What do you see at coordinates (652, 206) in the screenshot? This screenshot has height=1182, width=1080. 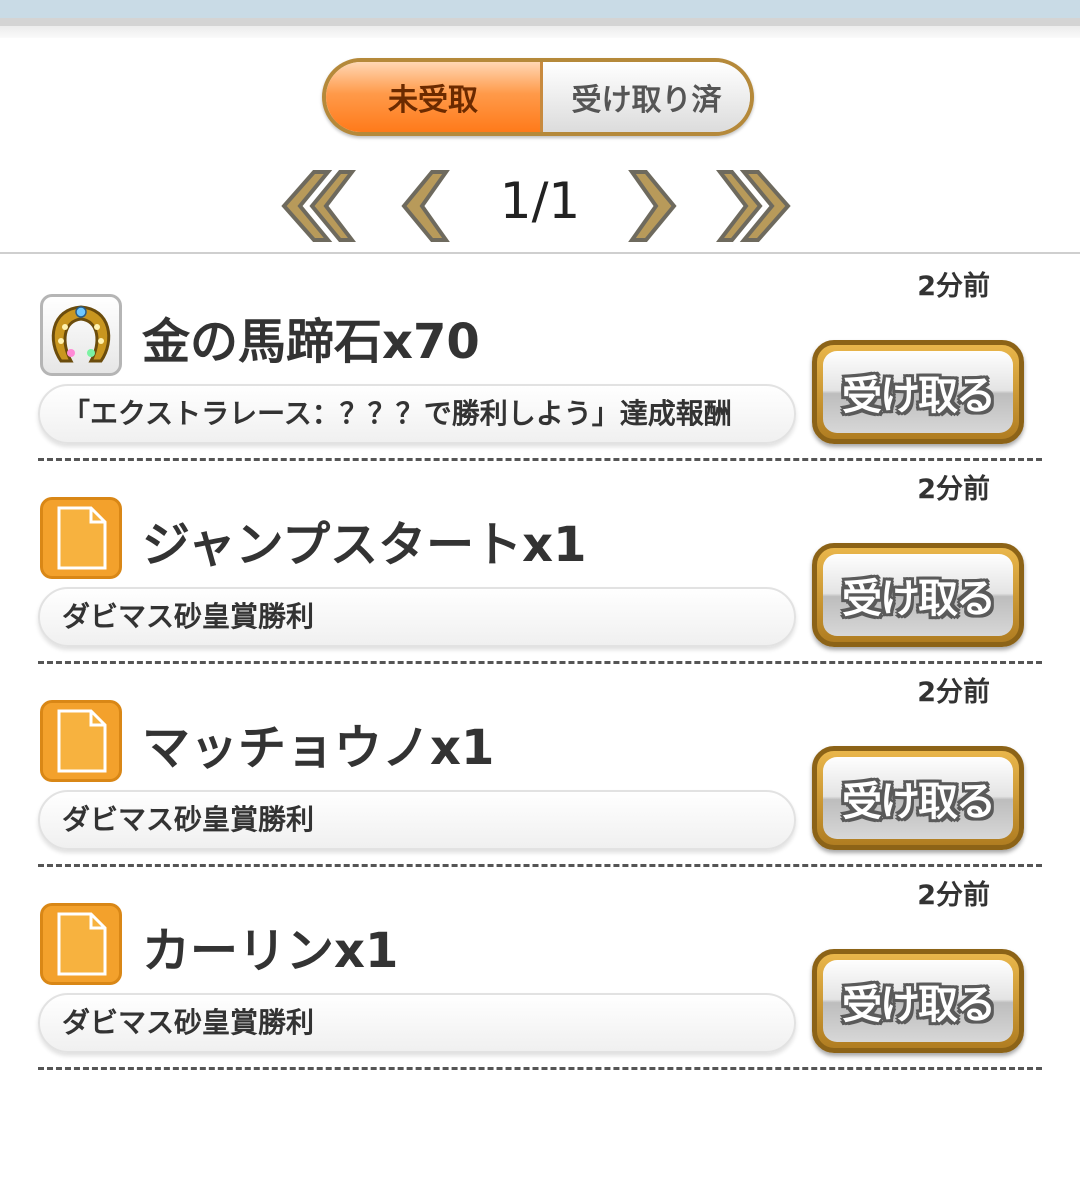 I see `chevron-right-icon` at bounding box center [652, 206].